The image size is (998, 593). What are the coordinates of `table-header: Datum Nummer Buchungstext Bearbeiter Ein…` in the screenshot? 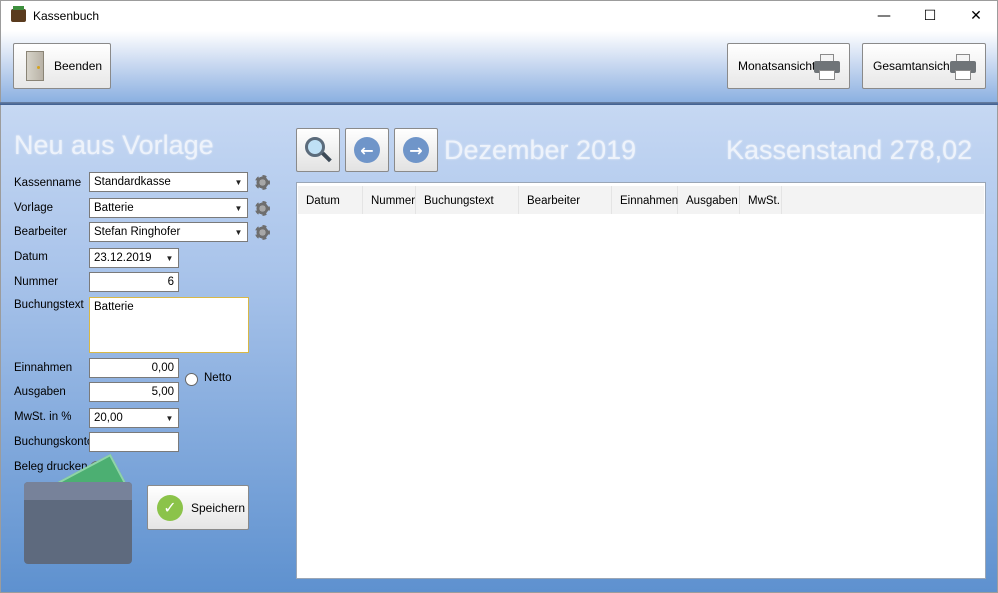 It's located at (641, 200).